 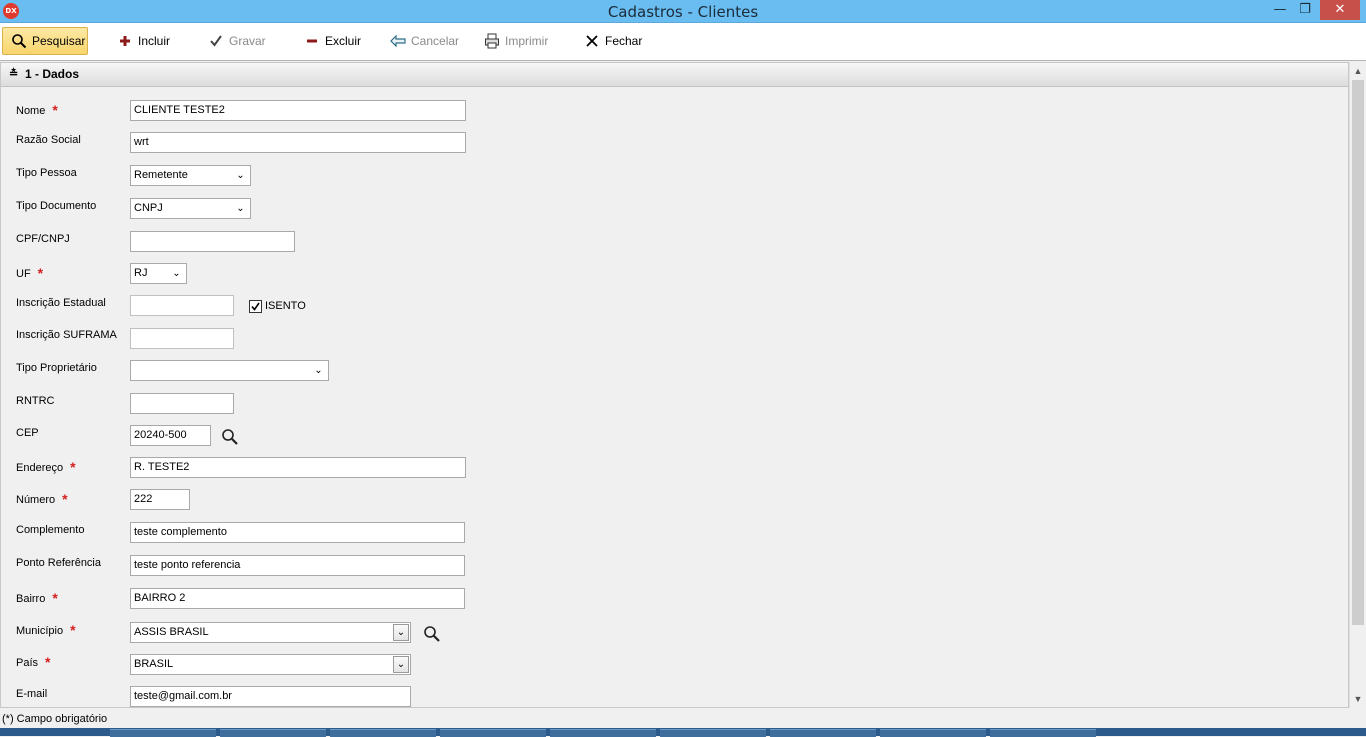 I want to click on vertical-scrollbar: ▲ ▼, so click(x=1357, y=385).